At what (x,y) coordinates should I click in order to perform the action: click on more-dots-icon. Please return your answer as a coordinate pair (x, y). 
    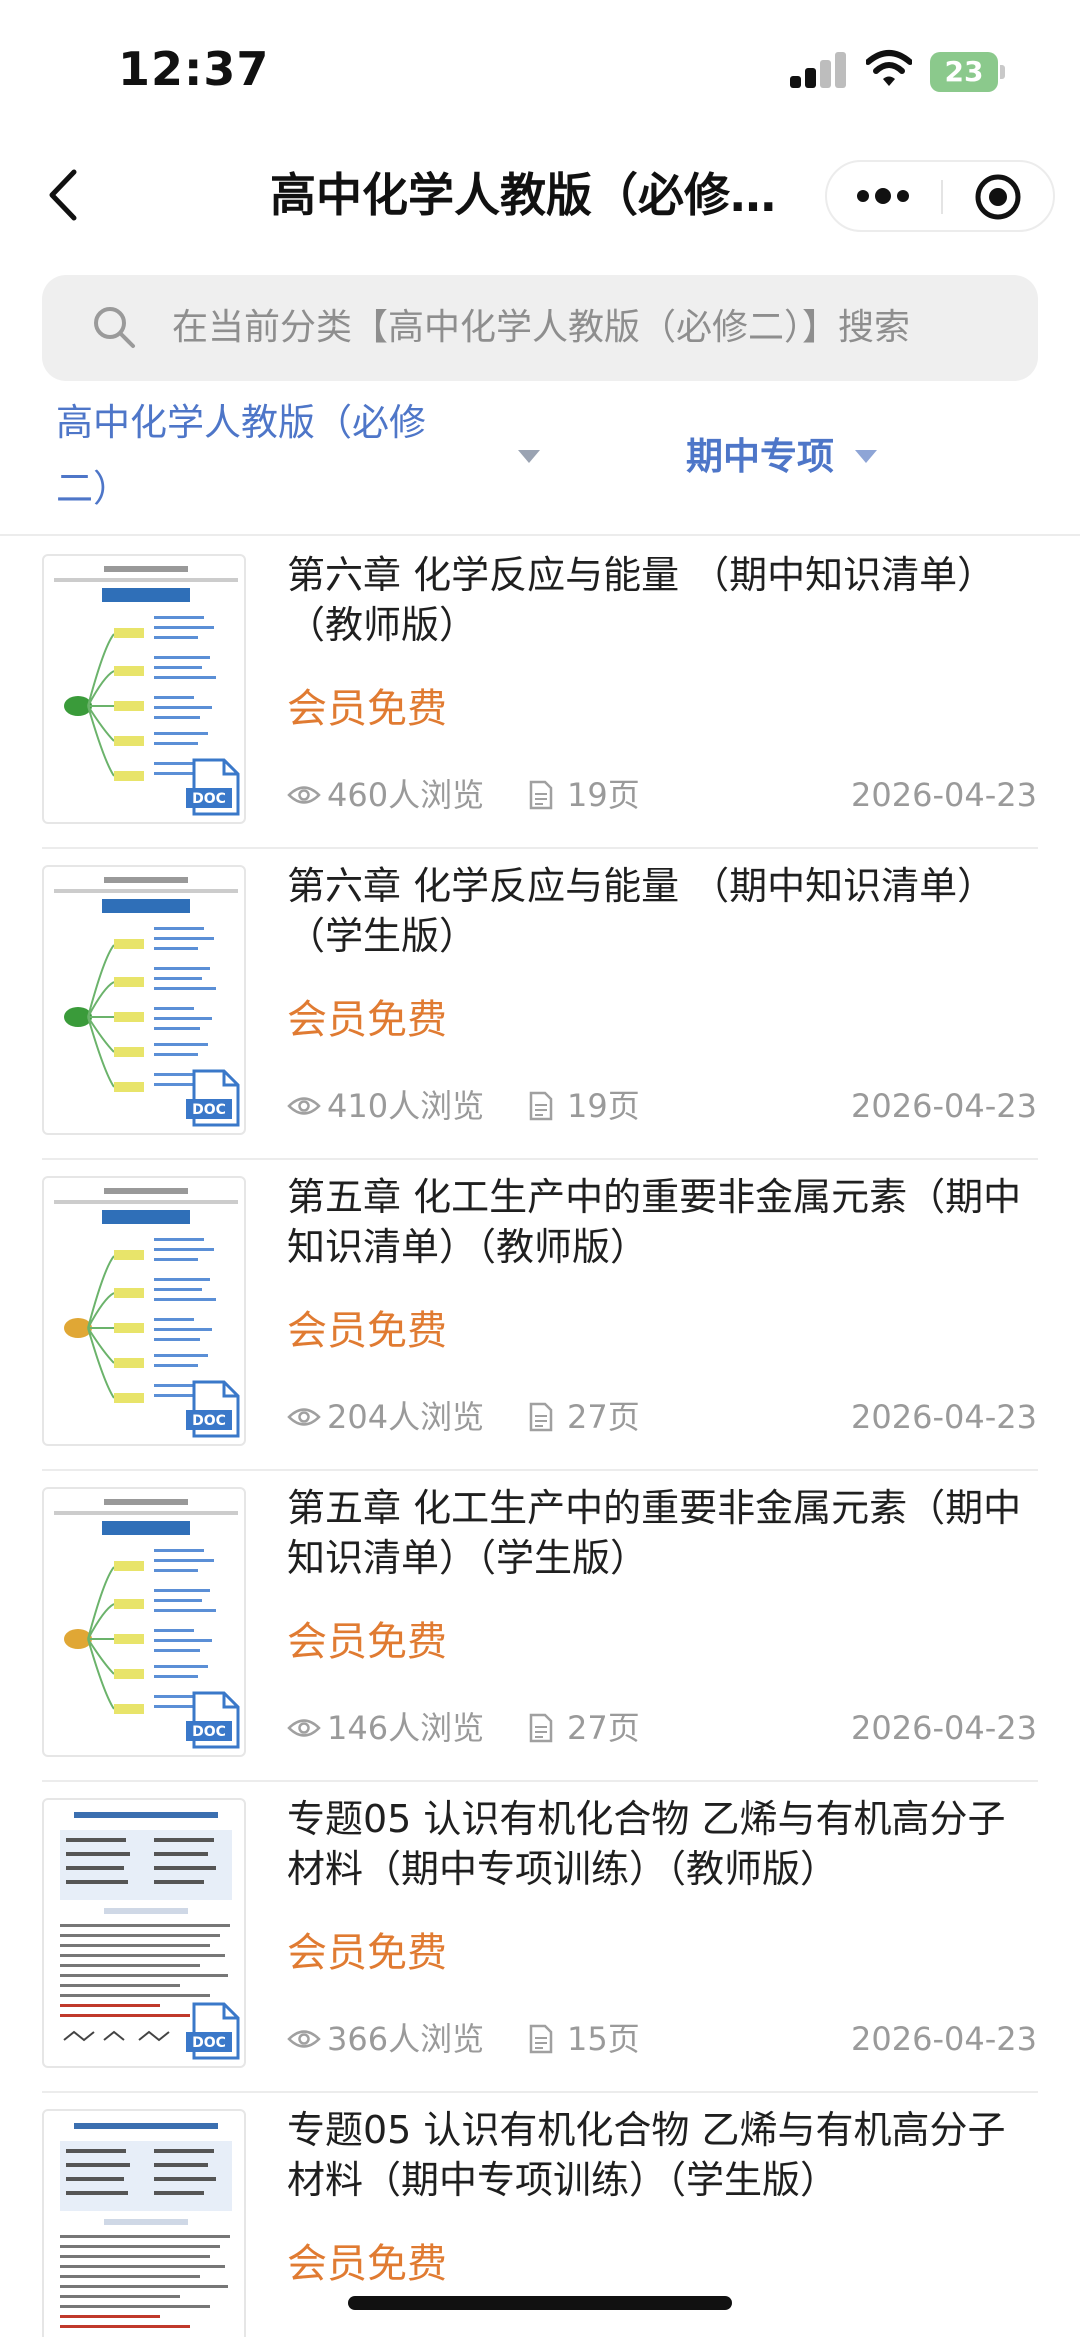
    Looking at the image, I should click on (887, 196).